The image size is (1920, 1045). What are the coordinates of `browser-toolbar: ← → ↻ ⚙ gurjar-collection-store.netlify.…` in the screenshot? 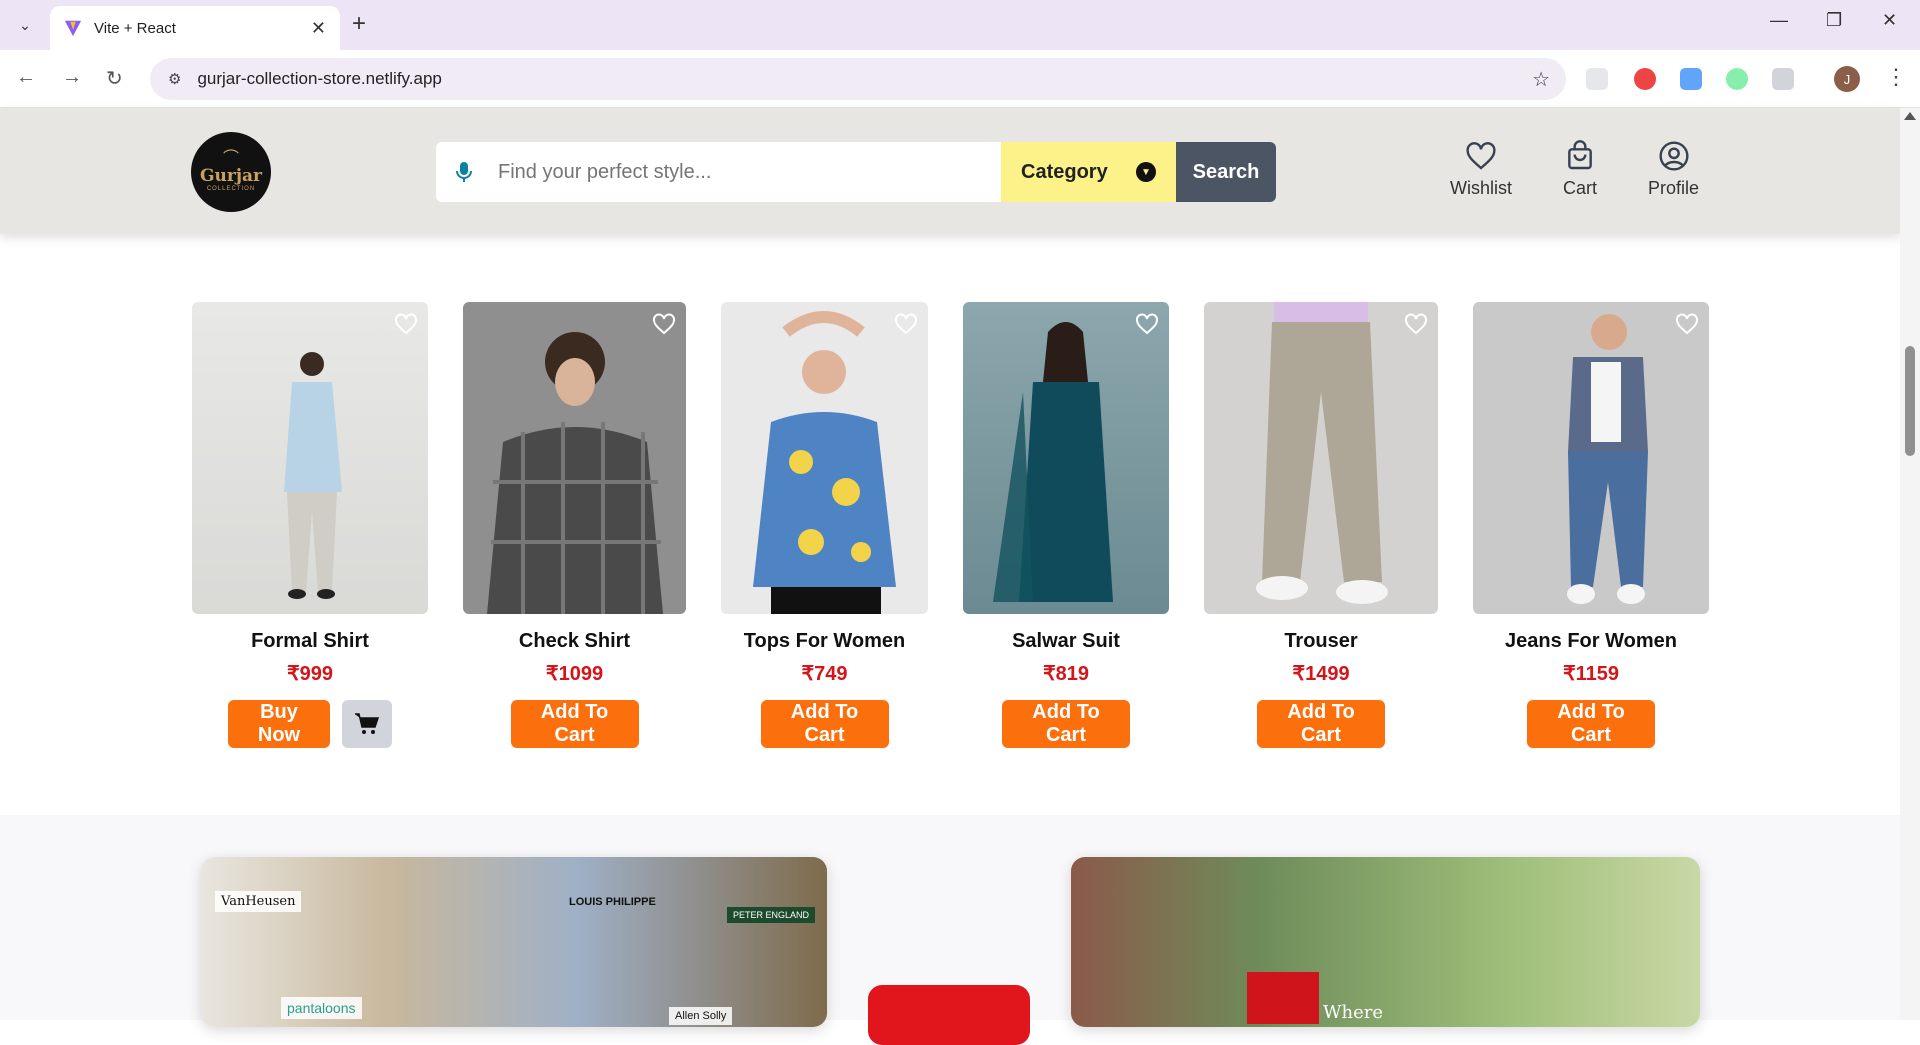 It's located at (960, 79).